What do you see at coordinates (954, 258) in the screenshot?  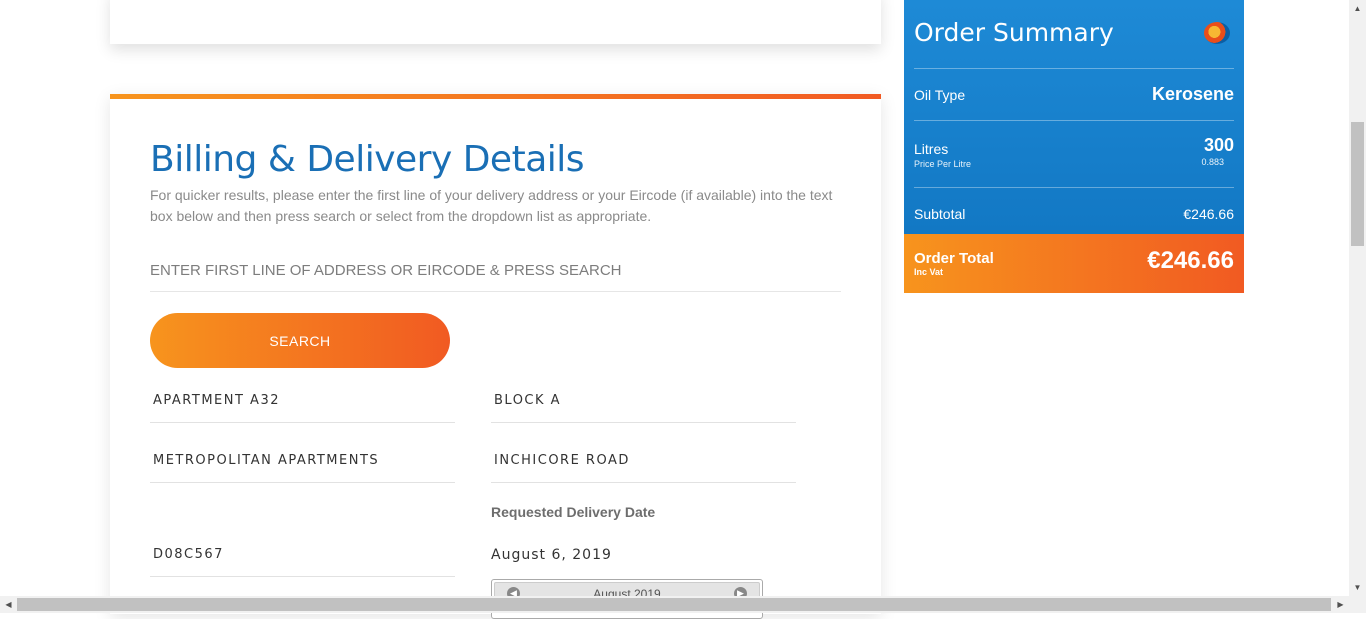 I see `order-total-label: Order Total` at bounding box center [954, 258].